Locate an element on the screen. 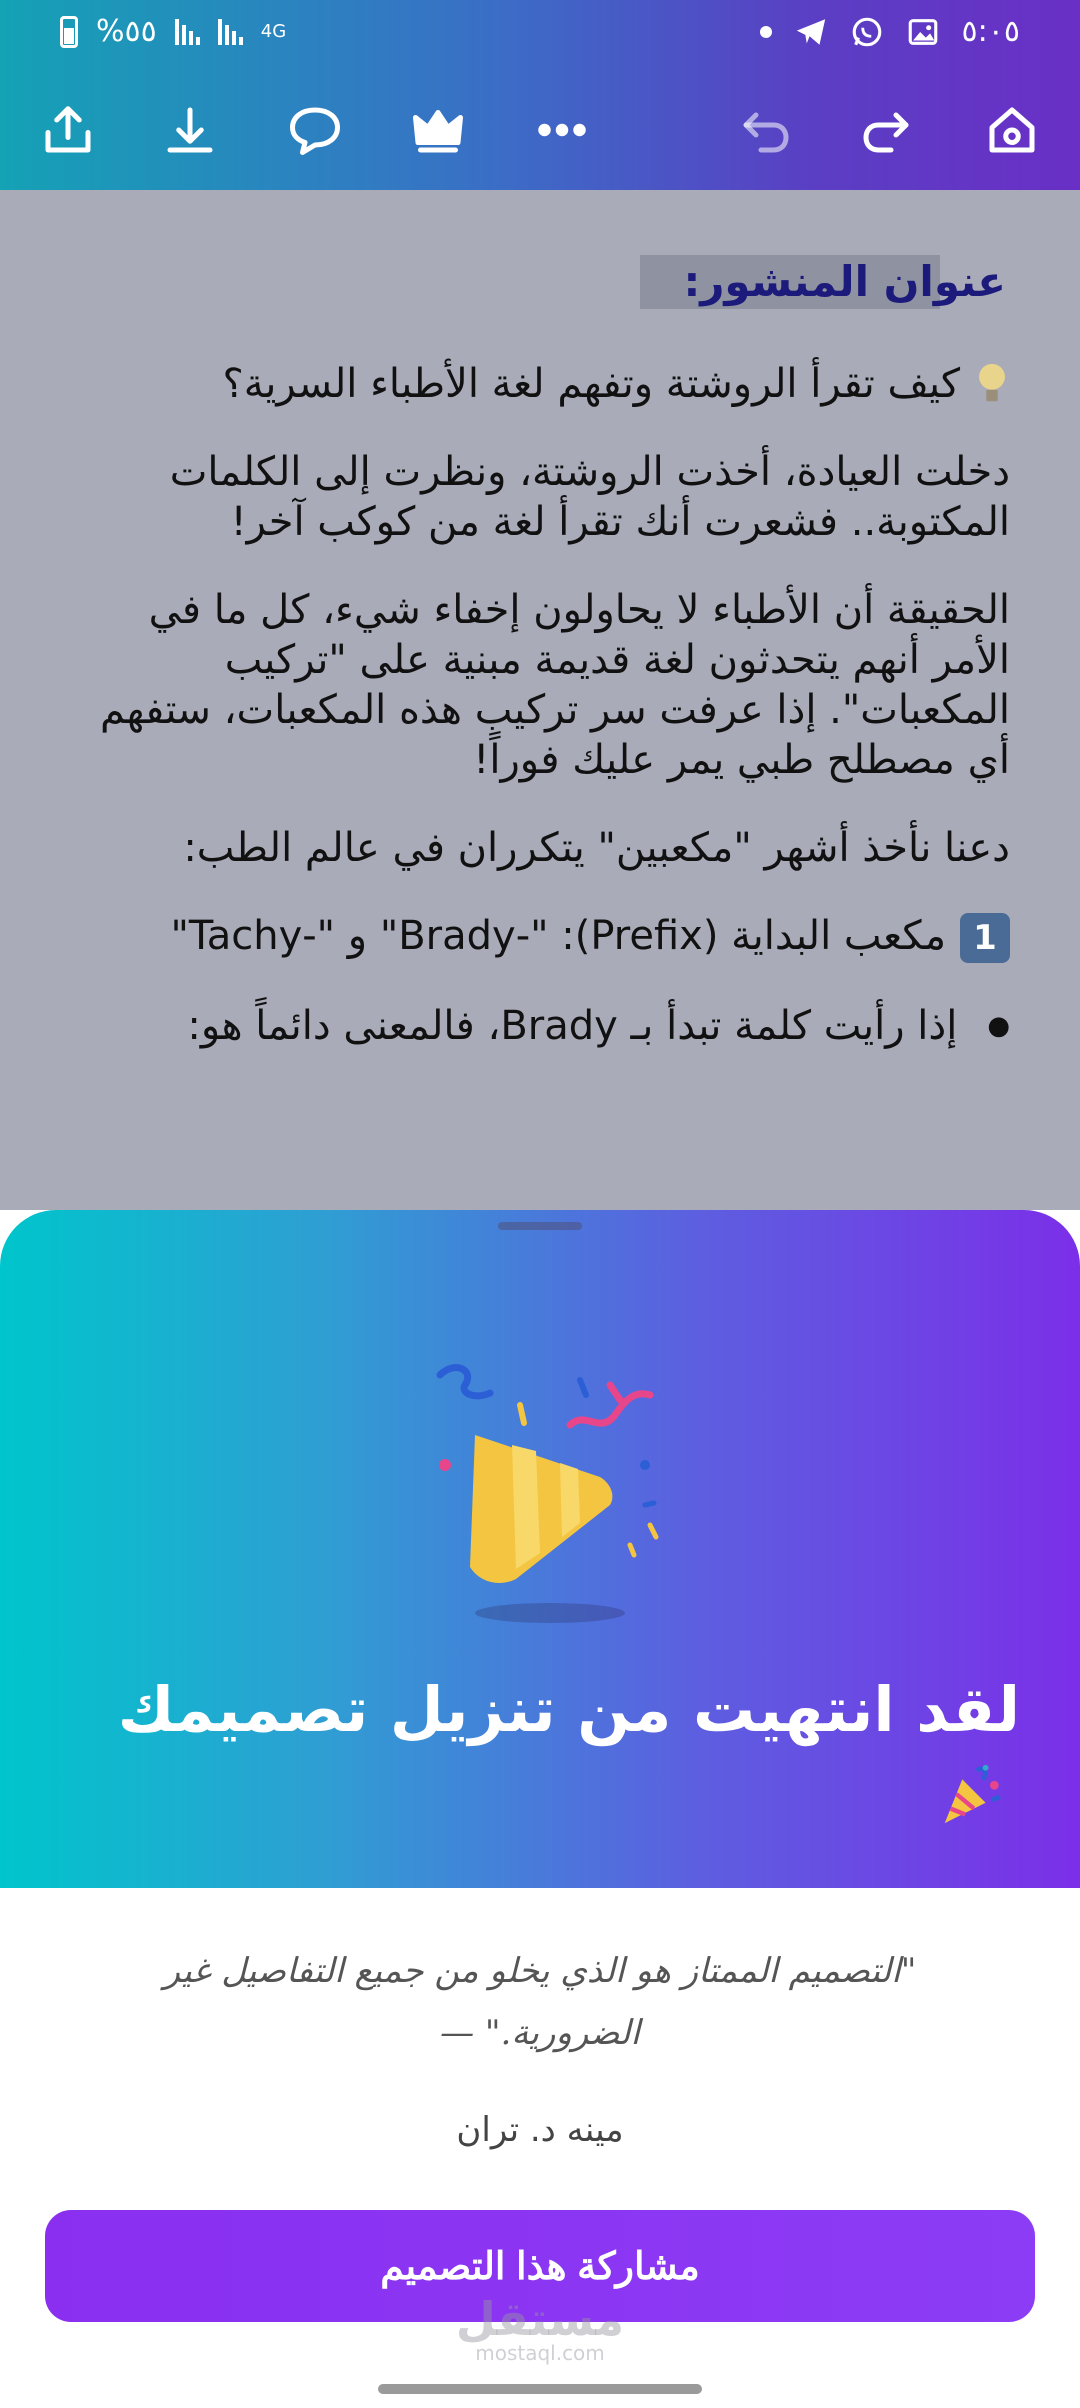 This screenshot has width=1080, height=2408. quote-author: مينه د. تران is located at coordinates (540, 2130).